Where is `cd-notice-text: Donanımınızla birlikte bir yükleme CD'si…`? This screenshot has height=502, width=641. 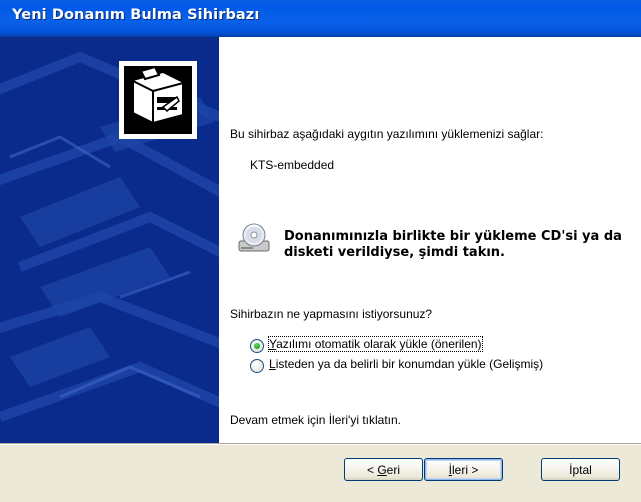
cd-notice-text: Donanımınızla birlikte bir yükleme CD'si… is located at coordinates (453, 244).